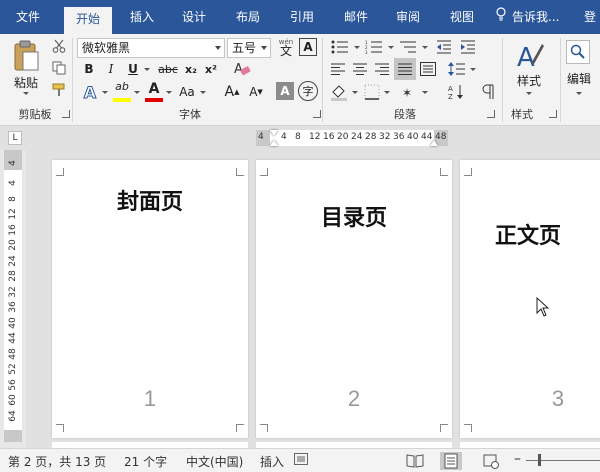 This screenshot has height=472, width=600. Describe the element at coordinates (317, 114) in the screenshot. I see `font-launcher-icon` at that location.